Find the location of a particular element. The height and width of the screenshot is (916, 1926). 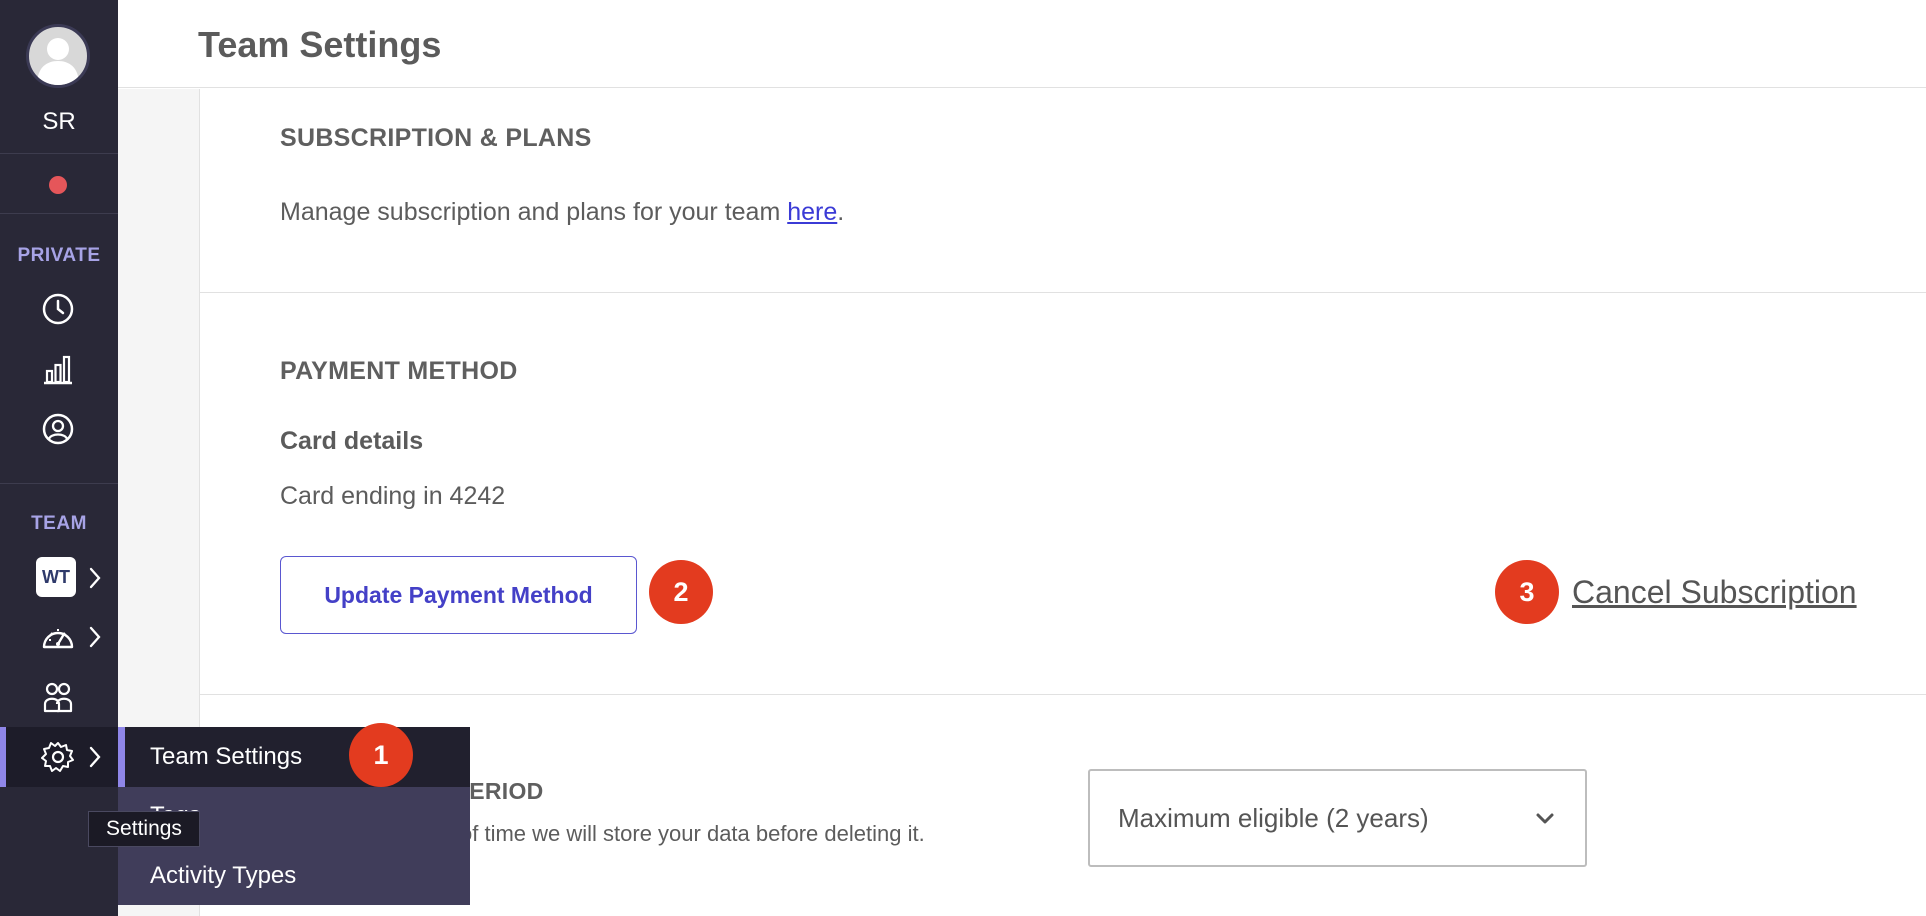

payment-heading: PAYMENT METHOD is located at coordinates (399, 371).